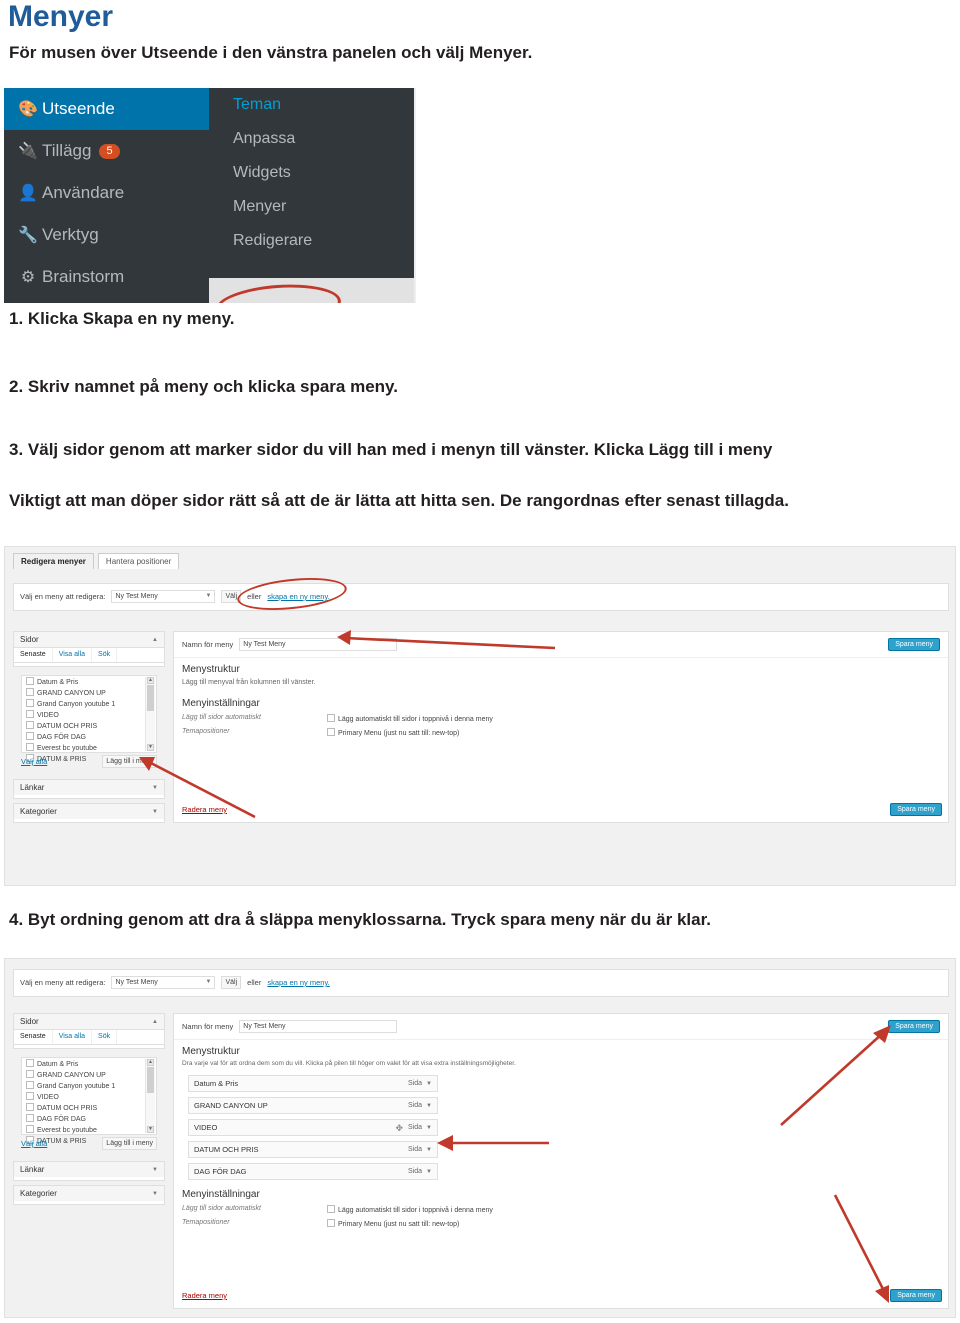  What do you see at coordinates (106, 109) in the screenshot?
I see `sidebar-item-utseende: 🎨 Utseende` at bounding box center [106, 109].